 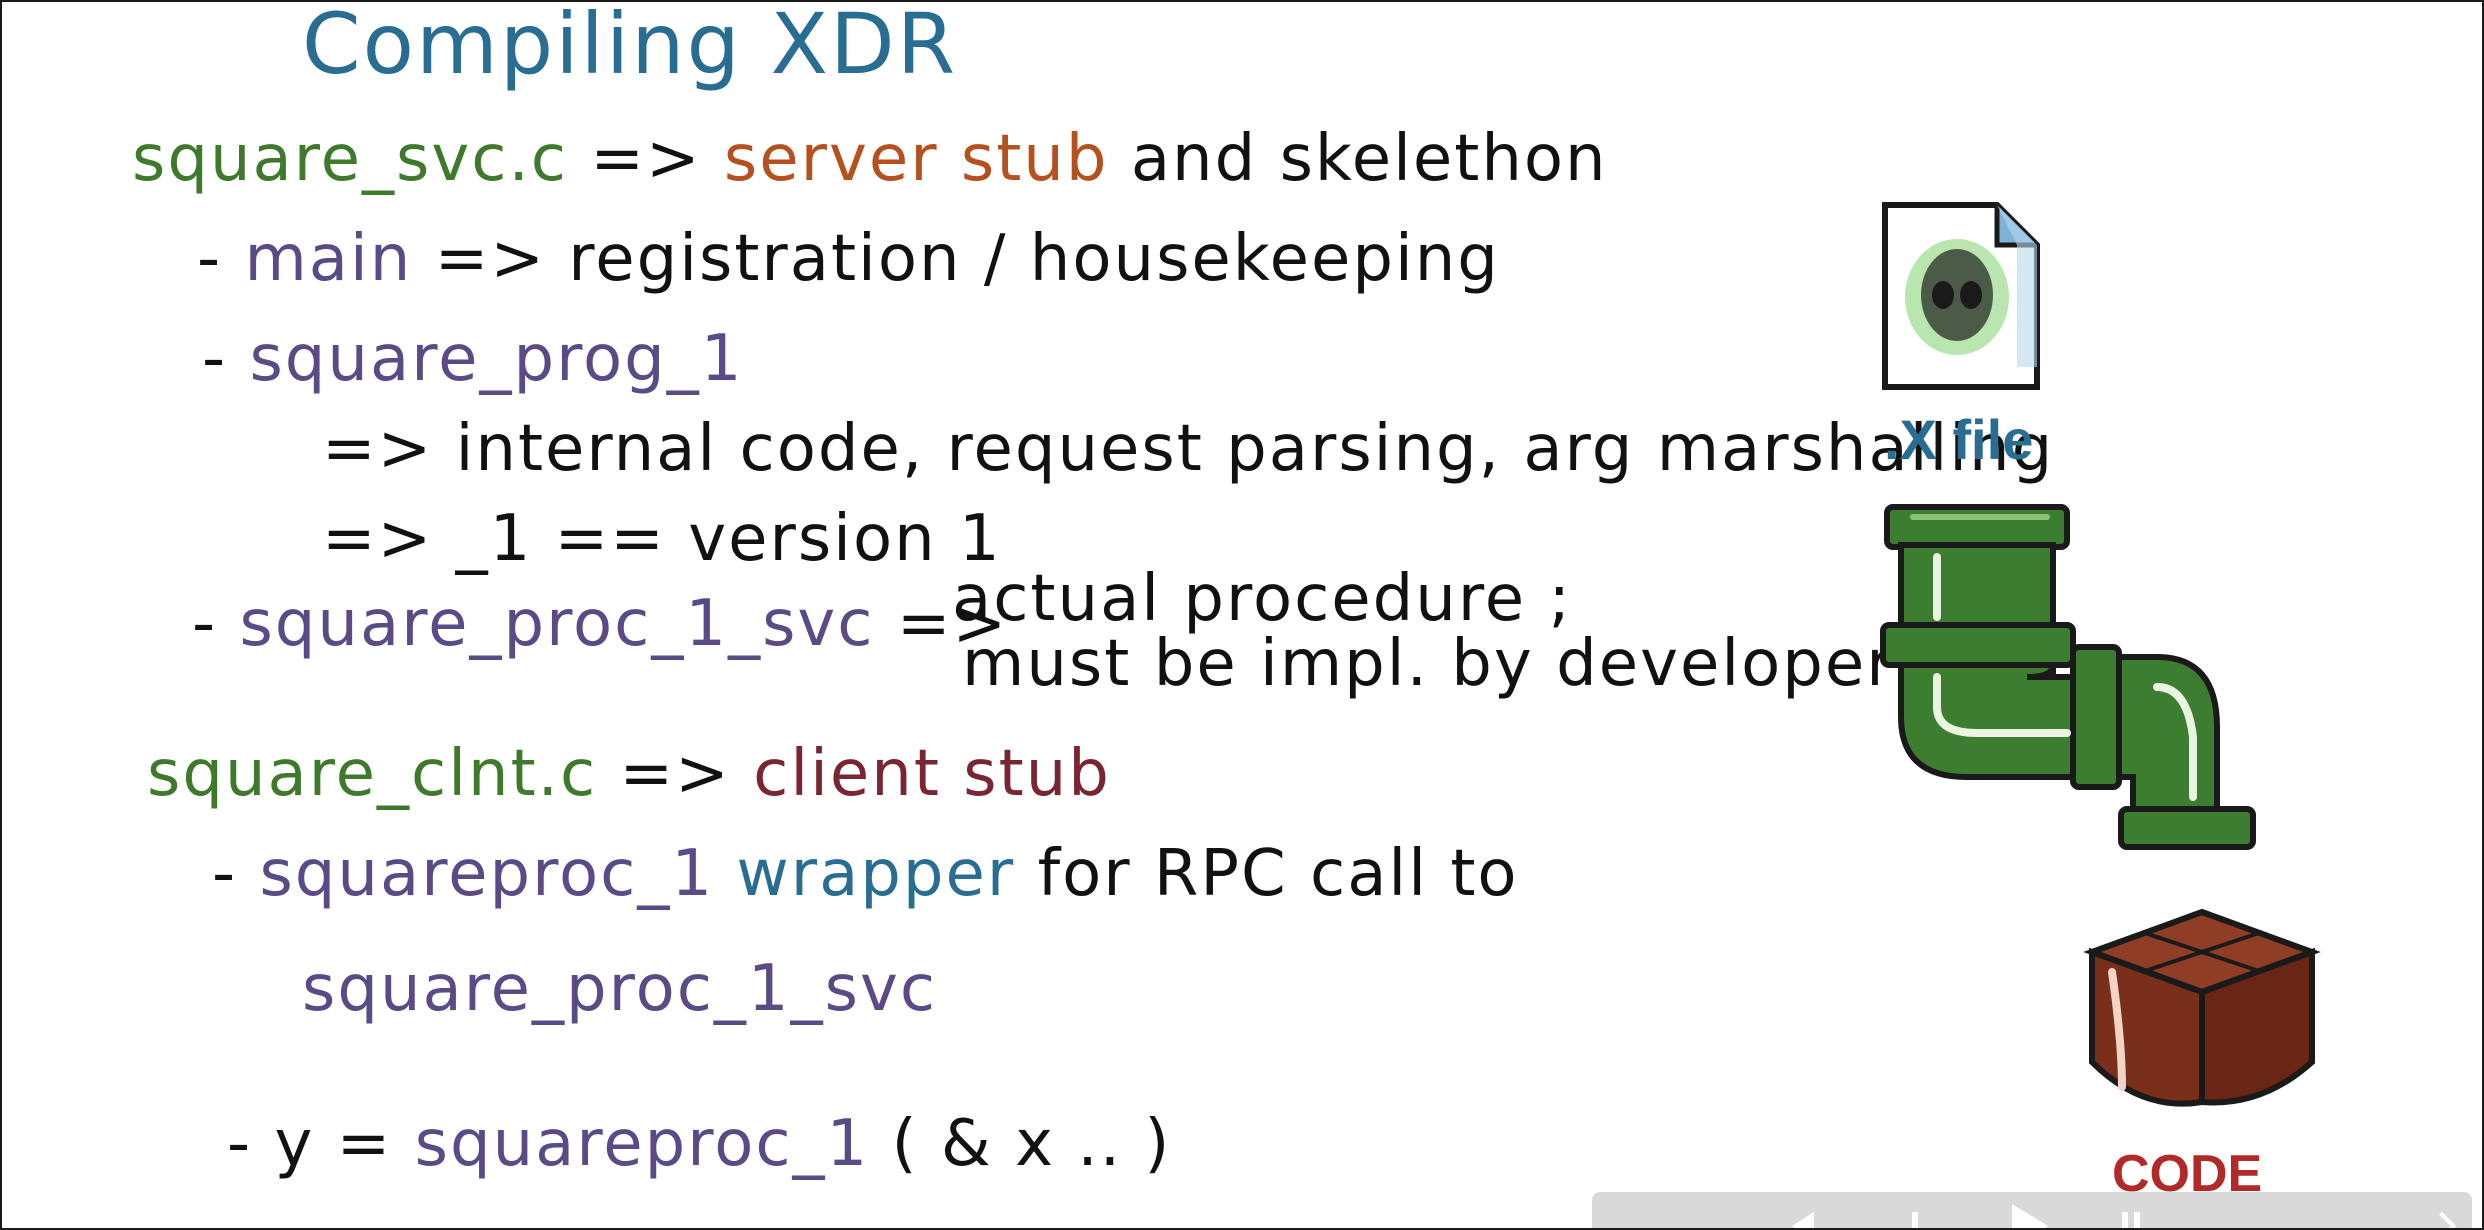 I want to click on client-file: square_clnt.c, so click(x=372, y=774).